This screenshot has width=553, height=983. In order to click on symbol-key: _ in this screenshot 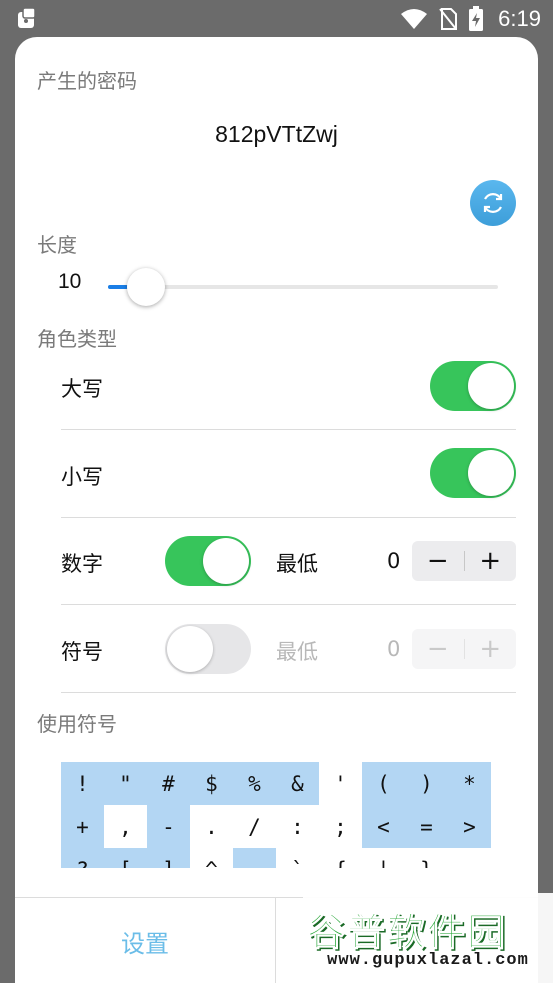, I will do `click(254, 858)`.